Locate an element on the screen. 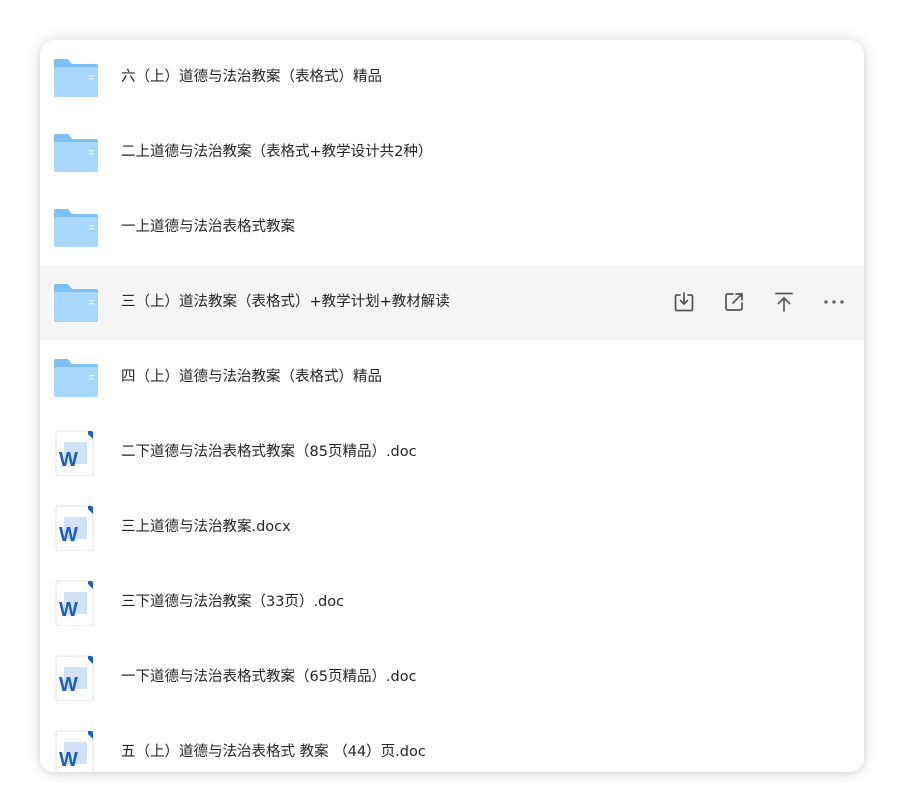  file-name: 三（上）道法教案（表格式）+教学计划+教材解读 is located at coordinates (285, 302).